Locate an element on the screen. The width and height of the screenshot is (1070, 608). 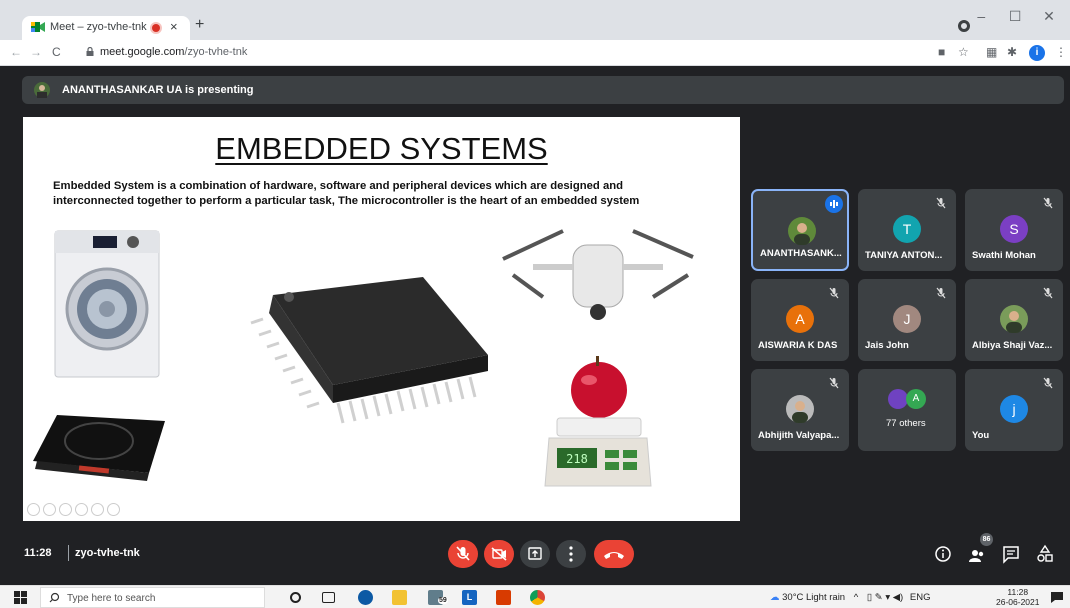
camera-toggle-button is located at coordinates (499, 554).